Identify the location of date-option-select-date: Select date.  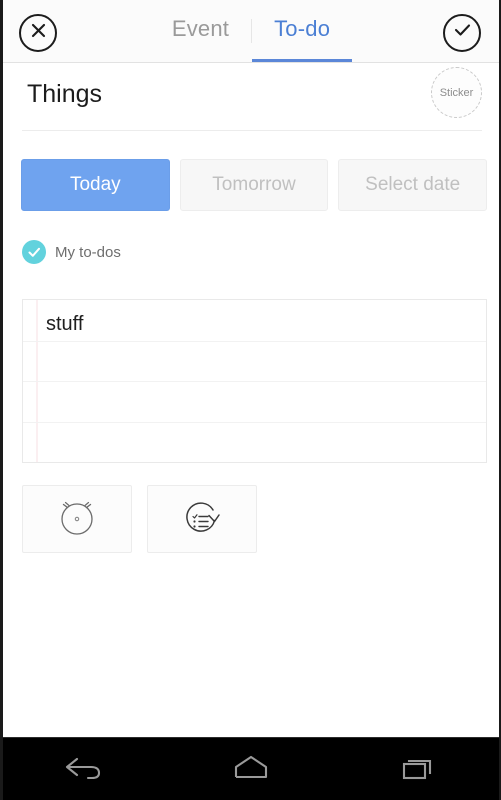
(413, 185).